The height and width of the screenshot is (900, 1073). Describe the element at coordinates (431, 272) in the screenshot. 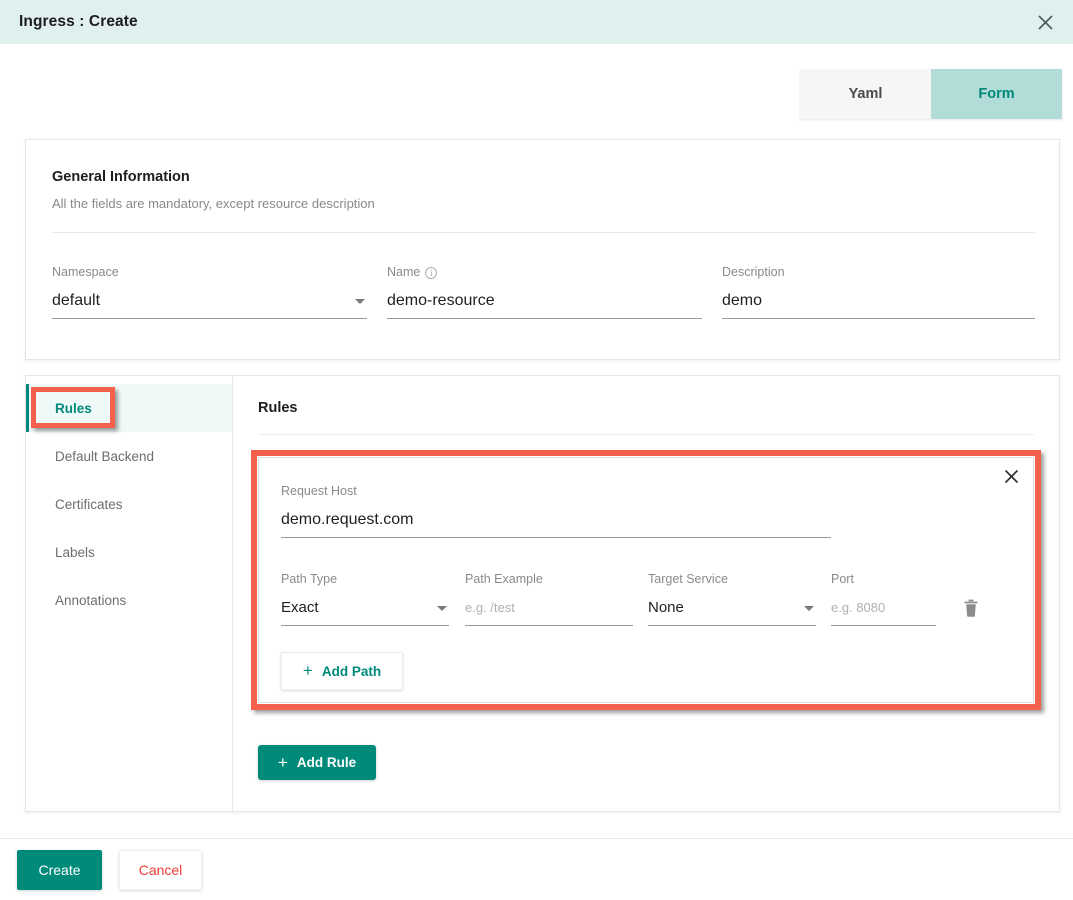

I see `info-icon: i` at that location.